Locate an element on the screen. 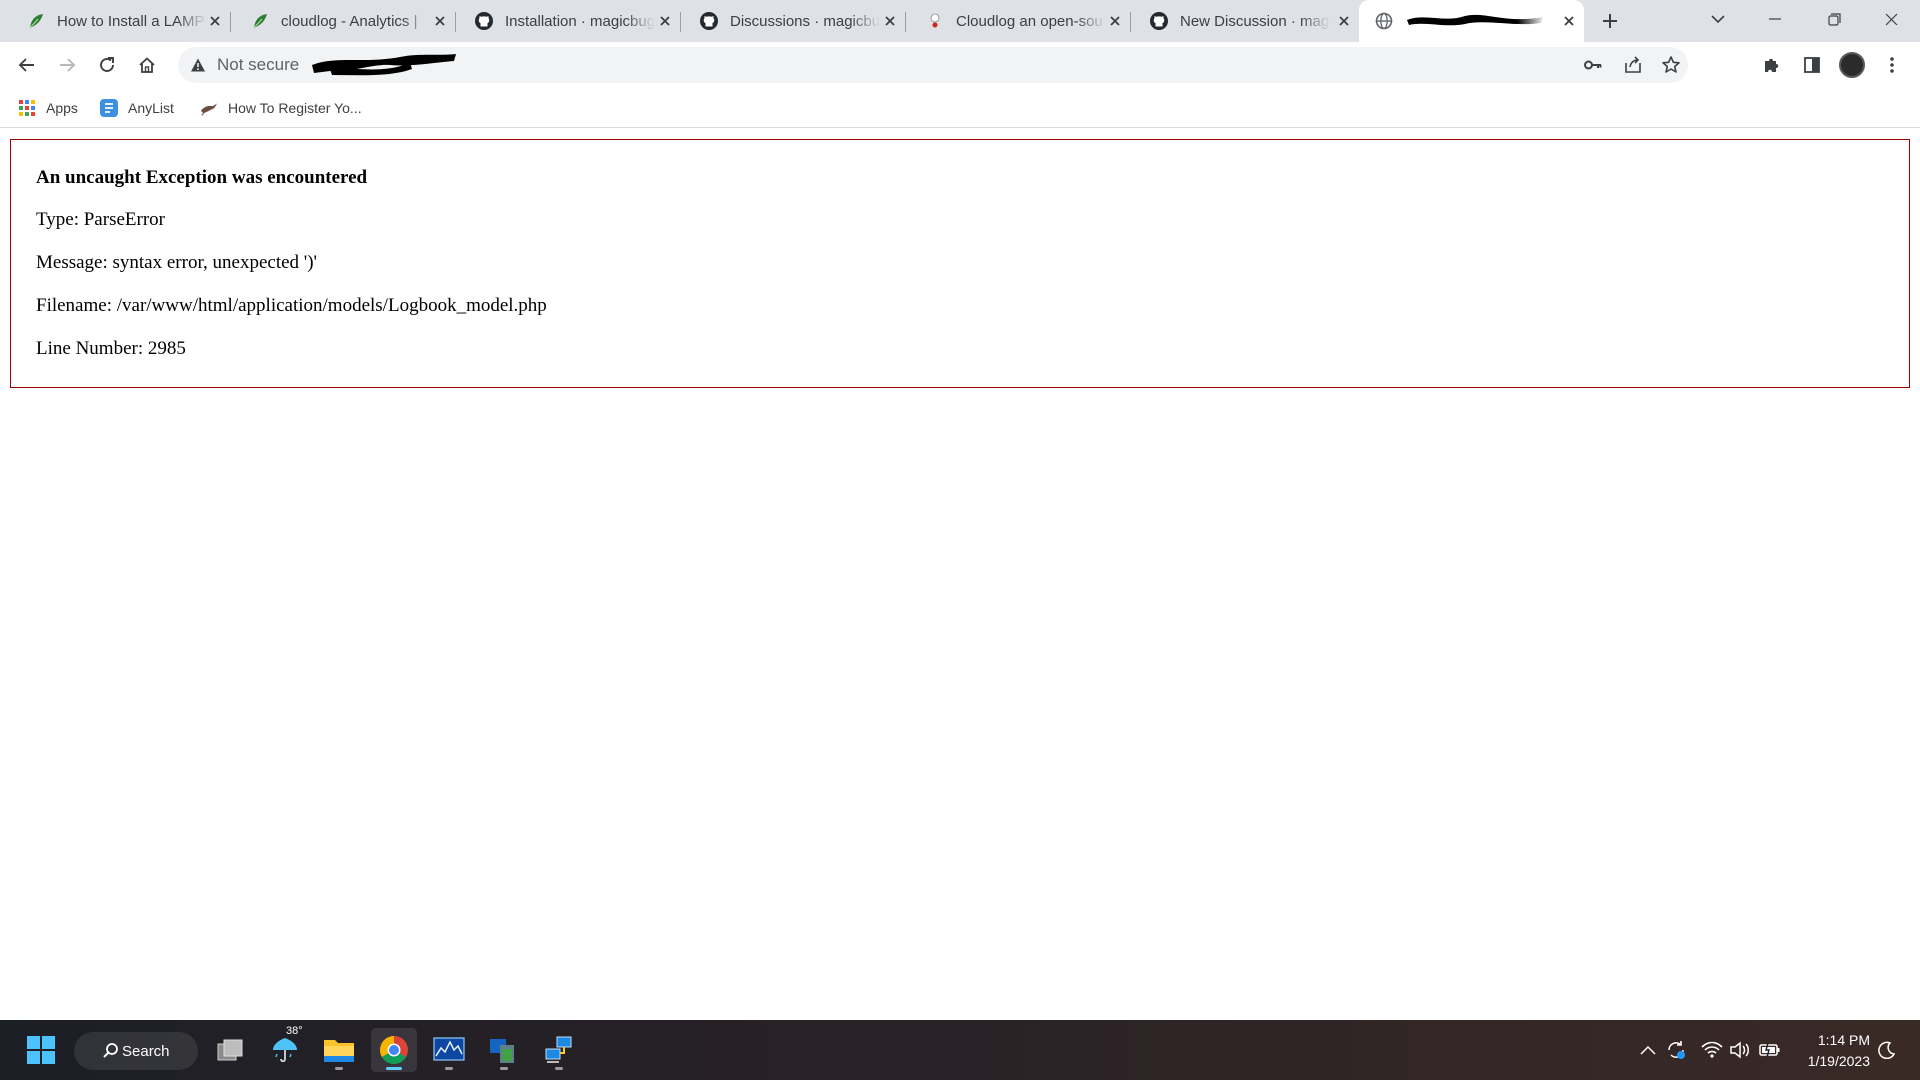 This screenshot has width=1920, height=1080. tab-1: cloudlog - Analytics | is located at coordinates (343, 21).